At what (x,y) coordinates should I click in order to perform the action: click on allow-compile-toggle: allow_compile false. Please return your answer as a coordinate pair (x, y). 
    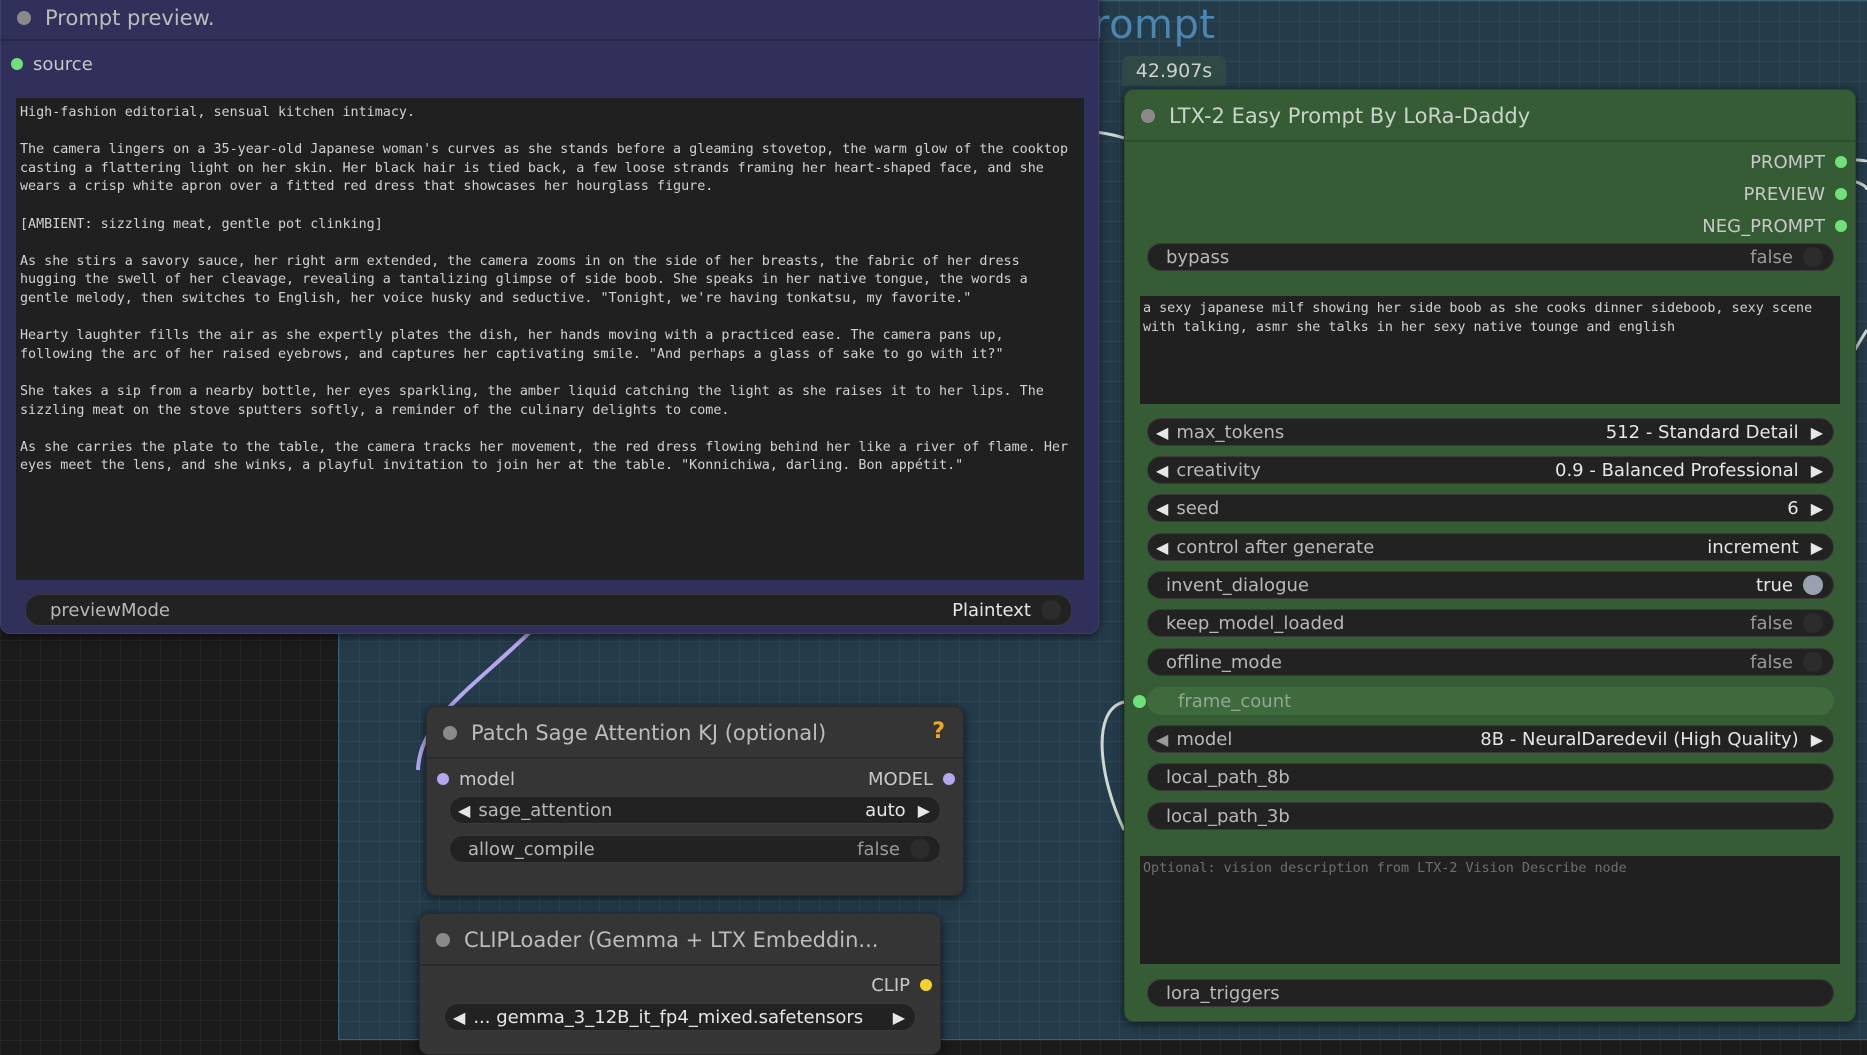
    Looking at the image, I should click on (695, 849).